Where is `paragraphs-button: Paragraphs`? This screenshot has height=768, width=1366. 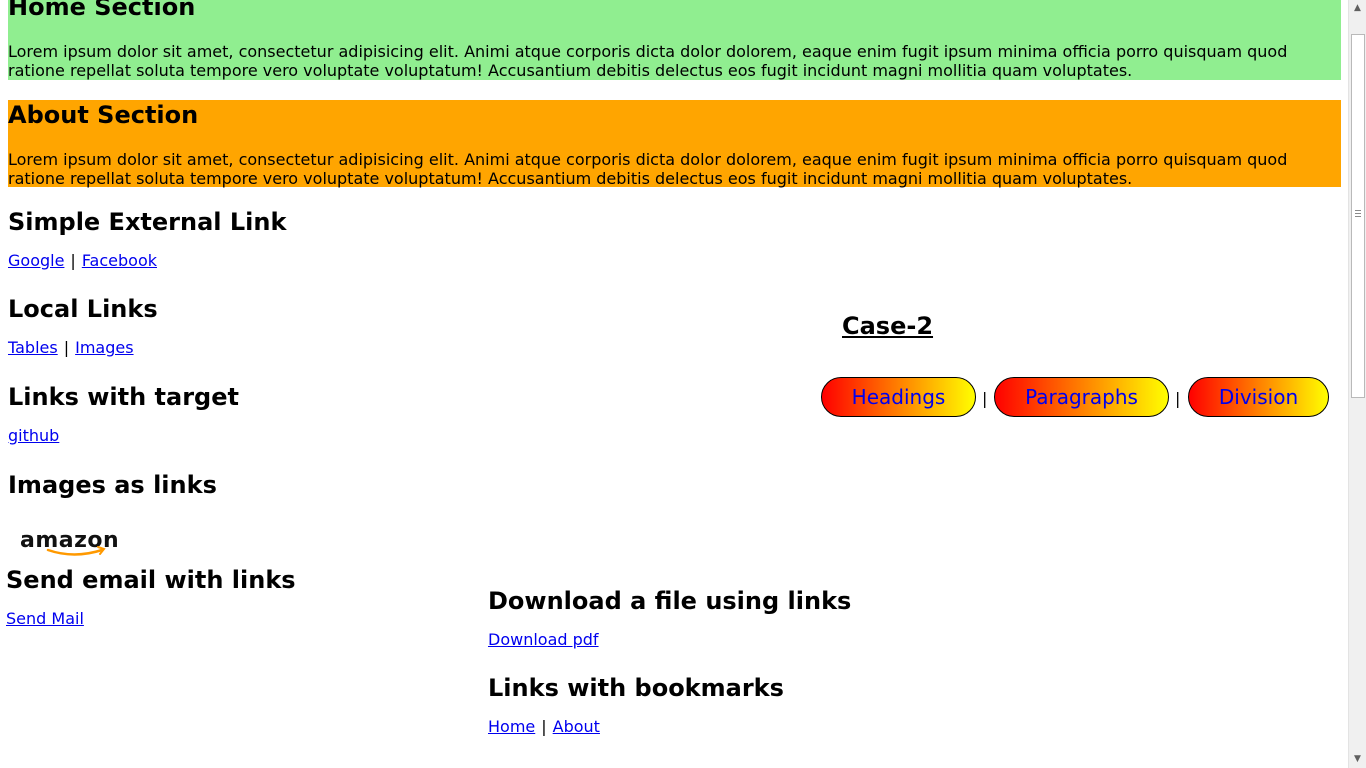 paragraphs-button: Paragraphs is located at coordinates (1081, 397).